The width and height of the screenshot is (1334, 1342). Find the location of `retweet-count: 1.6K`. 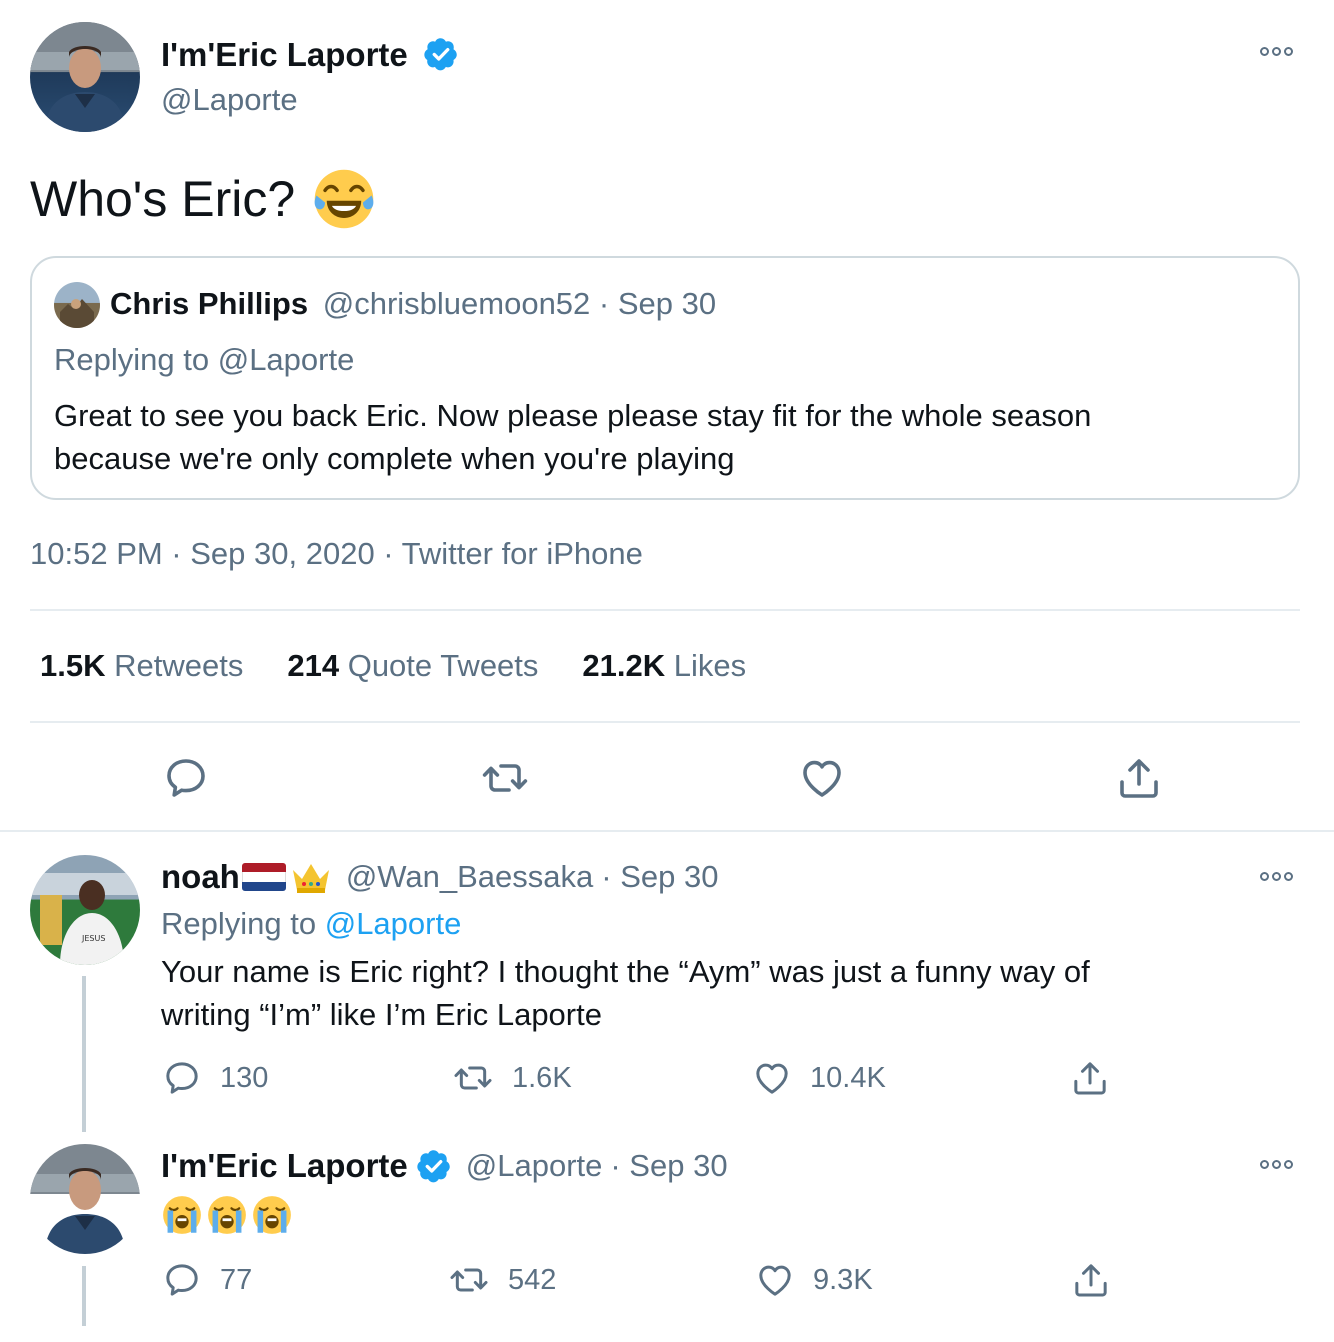

retweet-count: 1.6K is located at coordinates (542, 1077).